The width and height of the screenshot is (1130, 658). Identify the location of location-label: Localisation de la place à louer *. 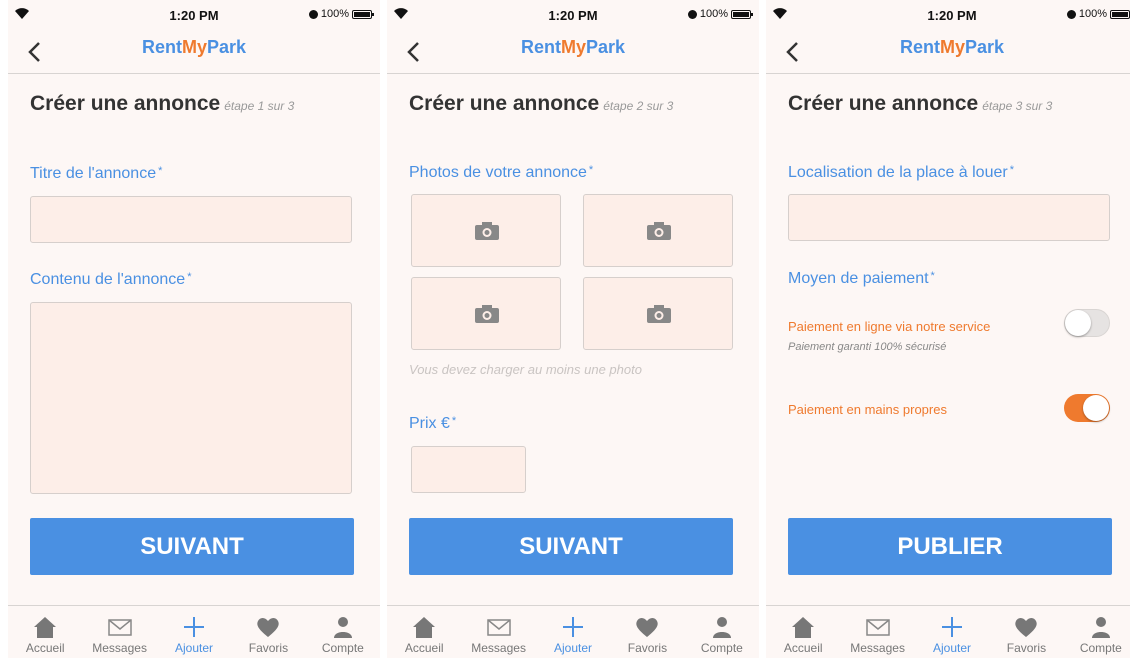
(901, 172).